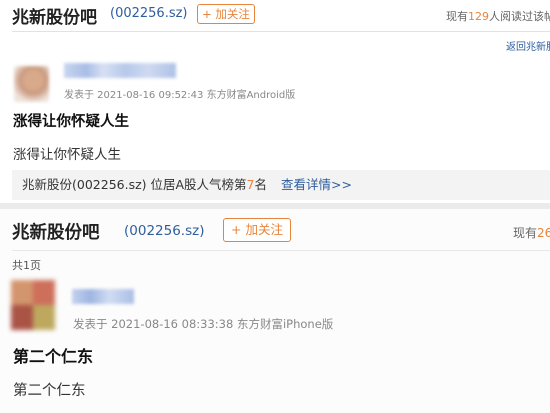 This screenshot has height=413, width=550. What do you see at coordinates (71, 120) in the screenshot?
I see `post-title: 涨得让你怀疑人生` at bounding box center [71, 120].